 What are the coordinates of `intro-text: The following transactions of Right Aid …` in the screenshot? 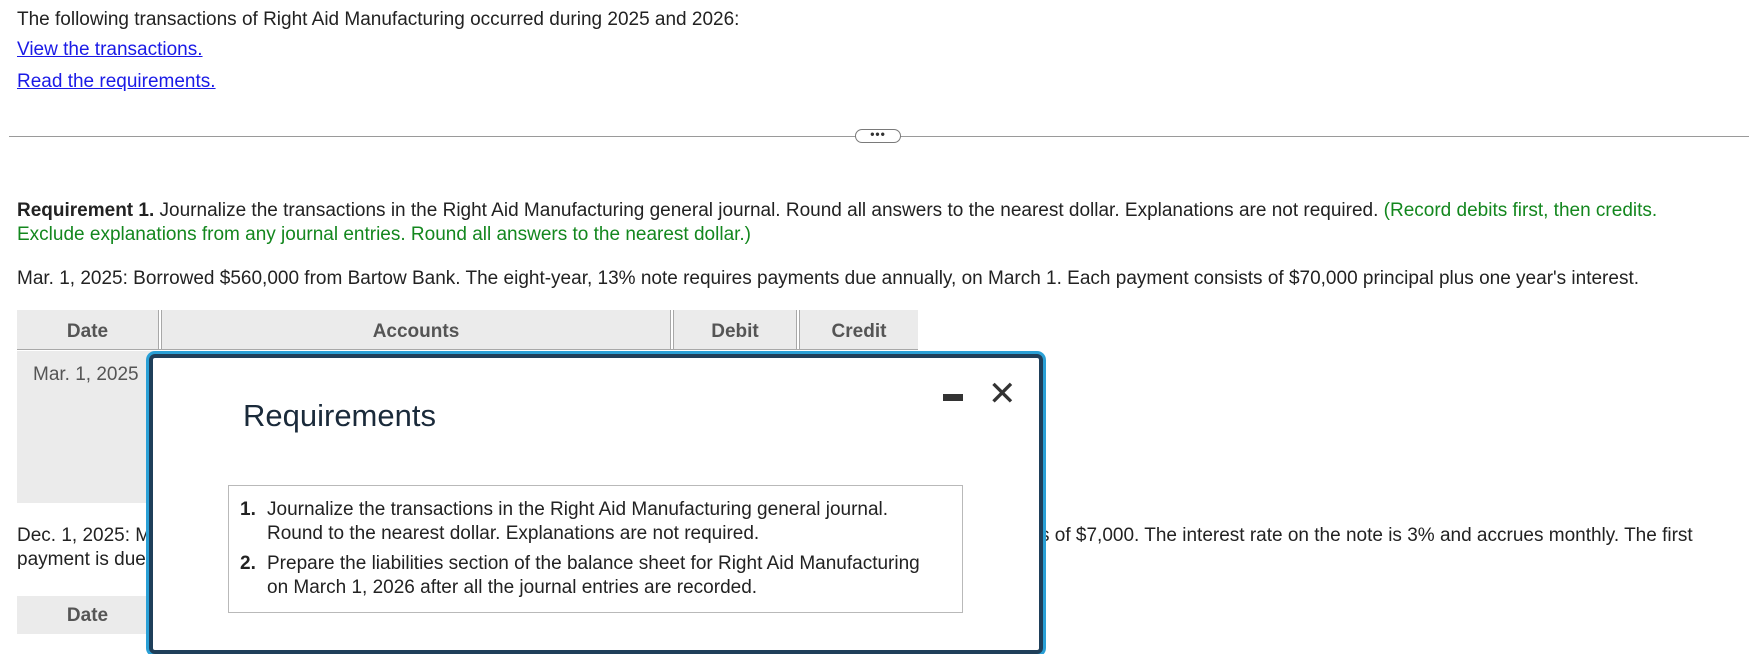 It's located at (378, 19).